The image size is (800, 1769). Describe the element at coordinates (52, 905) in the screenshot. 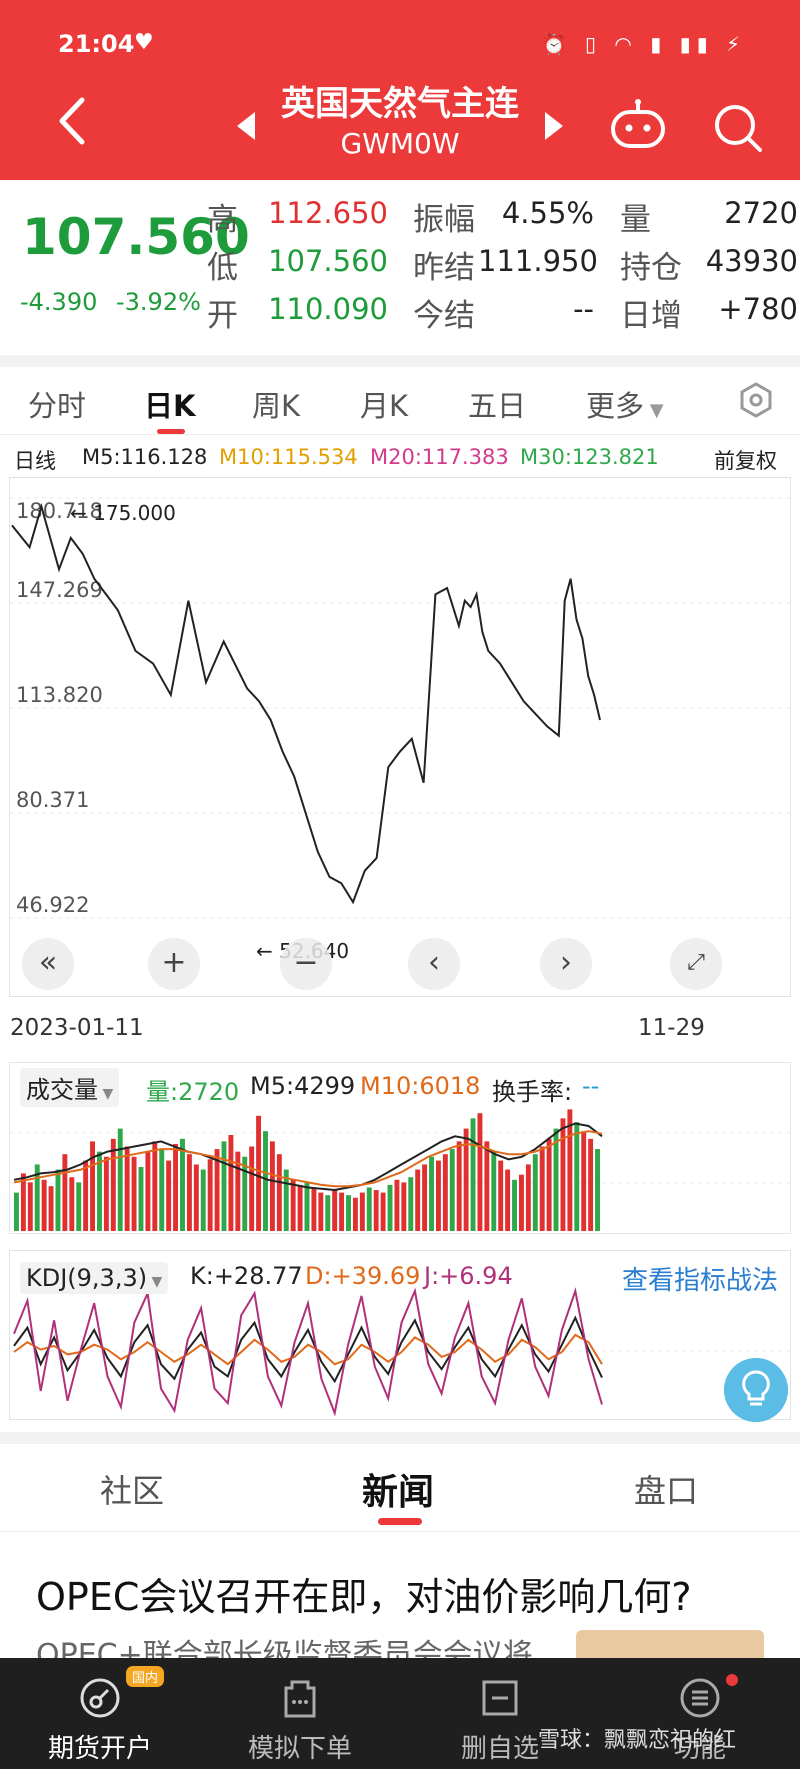

I see `y-tick-label: 46.922` at that location.